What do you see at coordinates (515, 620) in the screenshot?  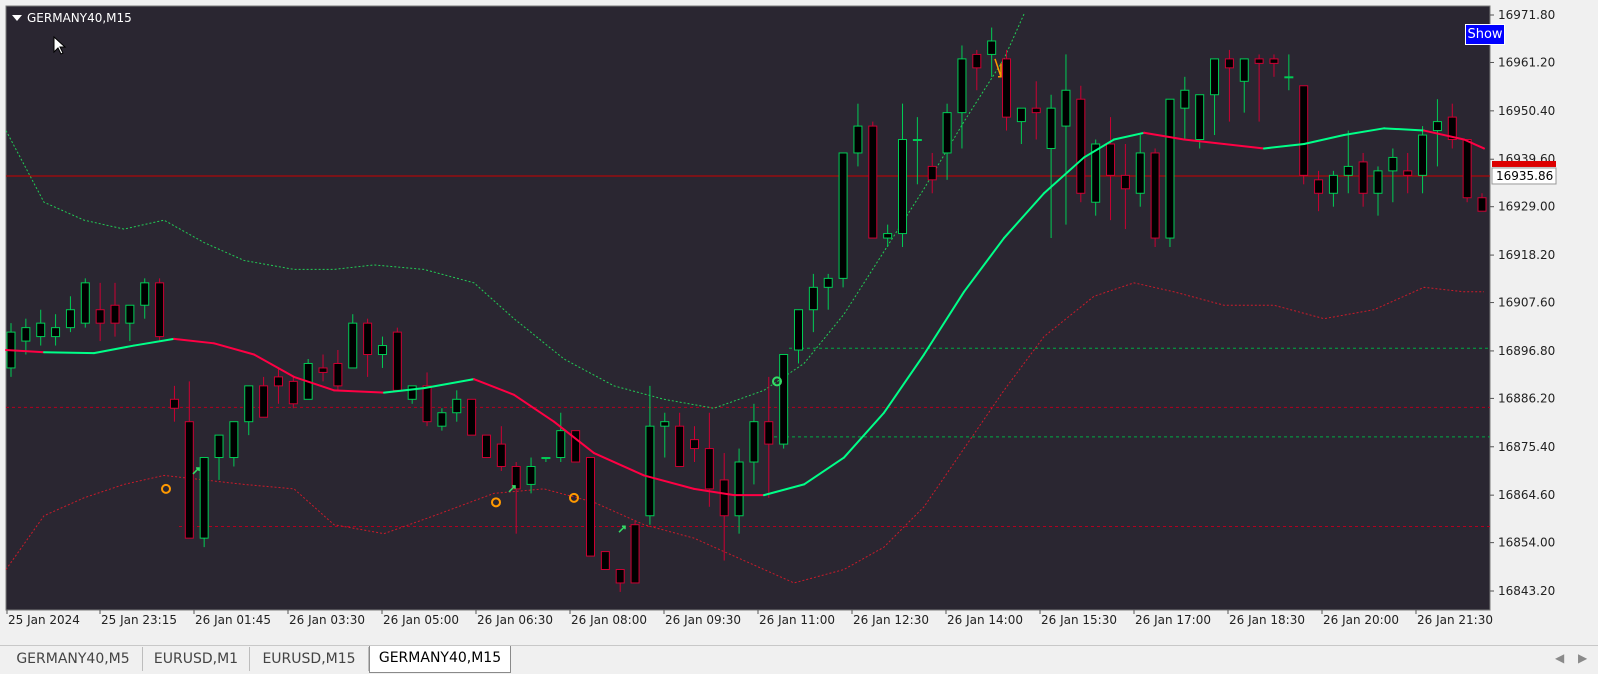 I see `x-axis-label: 26 Jan 06:30` at bounding box center [515, 620].